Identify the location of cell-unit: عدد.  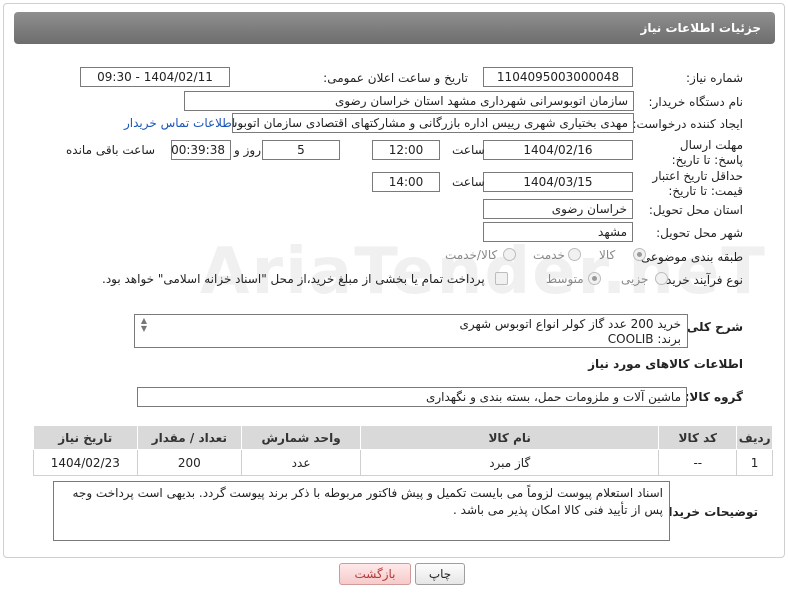
(301, 462).